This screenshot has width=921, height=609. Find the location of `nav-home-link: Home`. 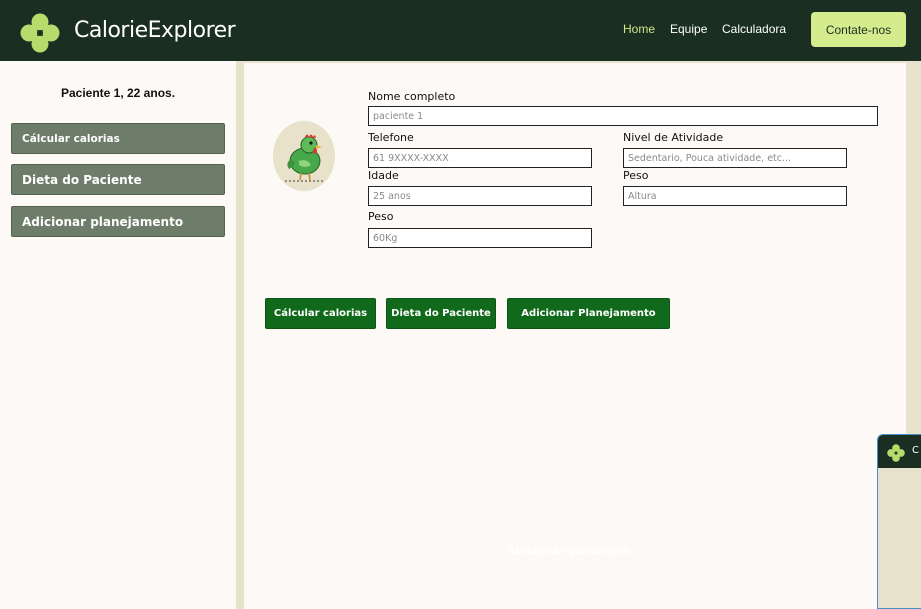

nav-home-link: Home is located at coordinates (639, 29).